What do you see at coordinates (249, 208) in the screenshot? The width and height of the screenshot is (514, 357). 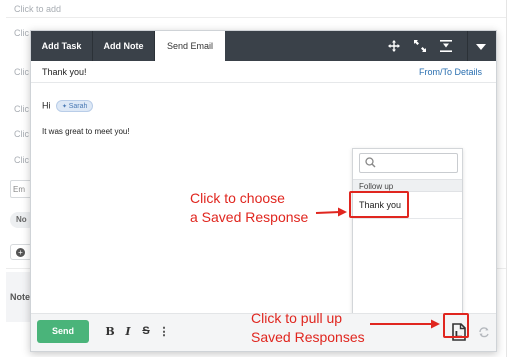 I see `annotation-choose-saved-response: Click to choose a Saved Response` at bounding box center [249, 208].